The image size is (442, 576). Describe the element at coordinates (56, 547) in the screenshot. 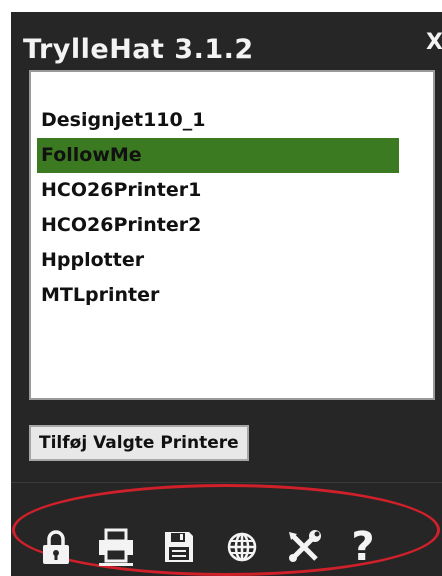

I see `lock-icon` at that location.